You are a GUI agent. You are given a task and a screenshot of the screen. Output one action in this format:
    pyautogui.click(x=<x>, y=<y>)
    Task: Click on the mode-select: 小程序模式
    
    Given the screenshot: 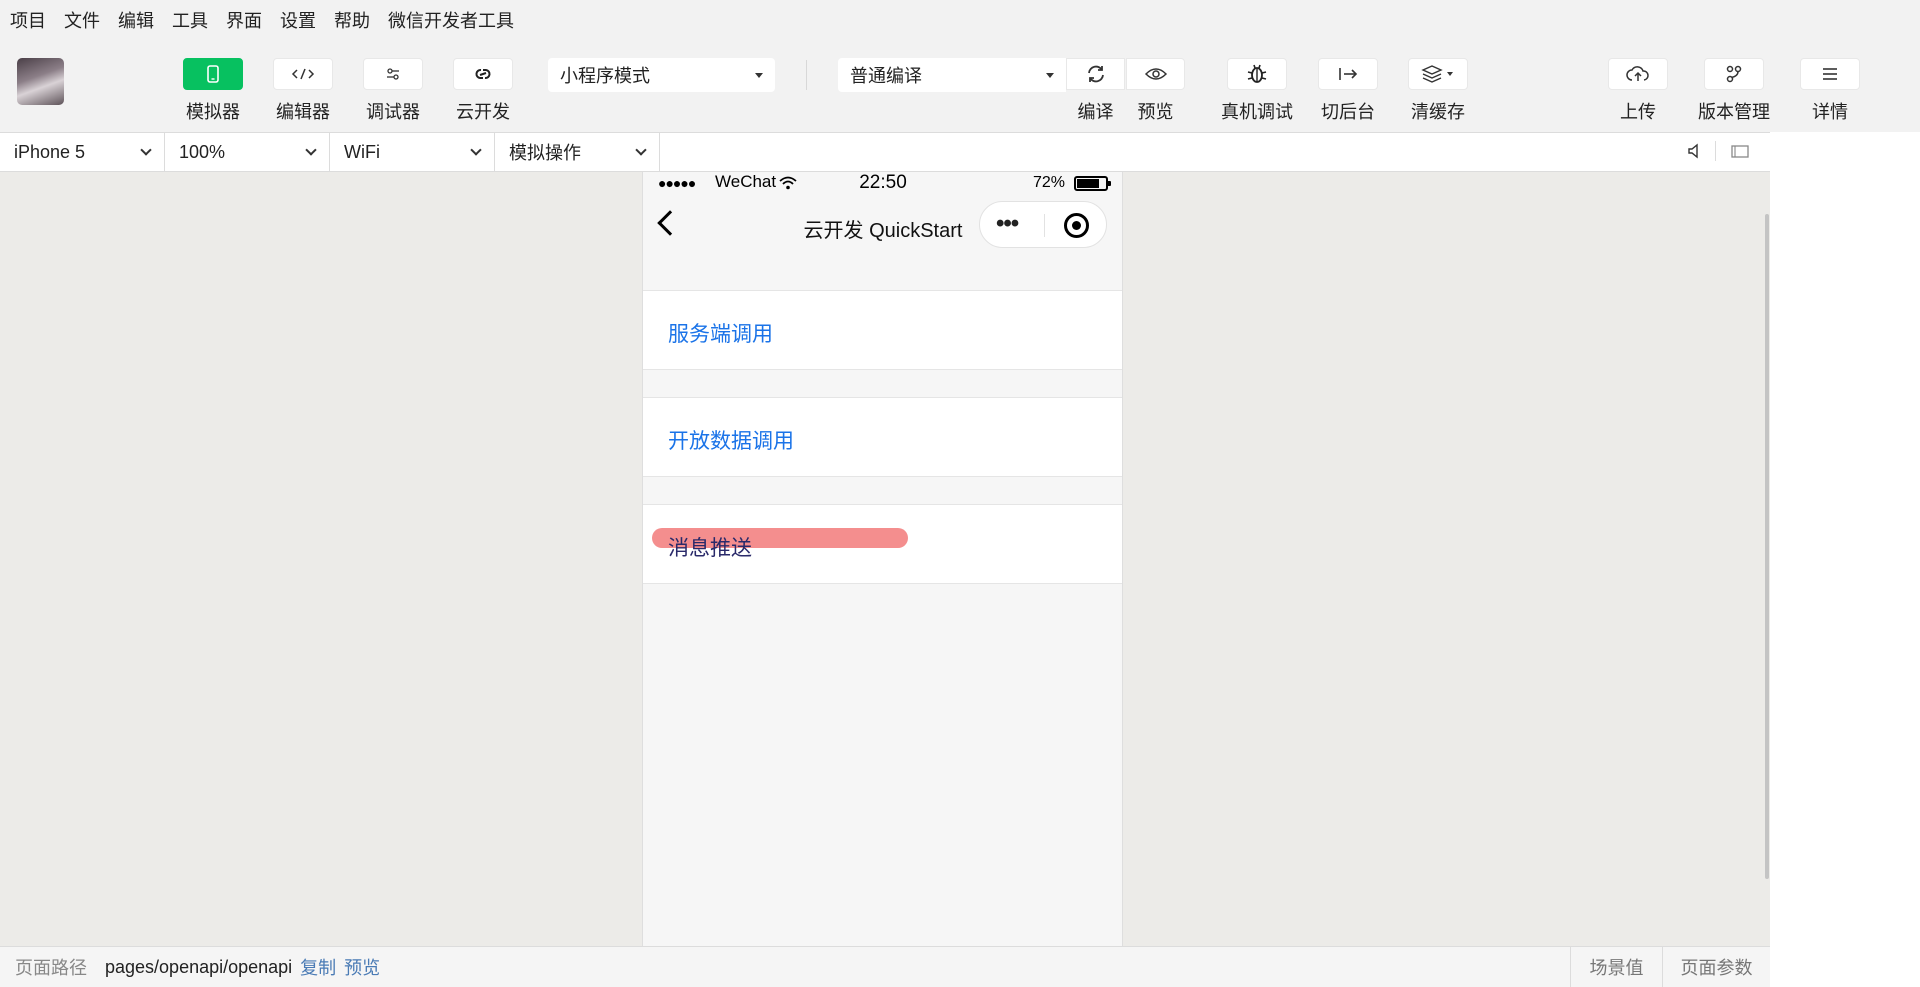 What is the action you would take?
    pyautogui.click(x=661, y=75)
    